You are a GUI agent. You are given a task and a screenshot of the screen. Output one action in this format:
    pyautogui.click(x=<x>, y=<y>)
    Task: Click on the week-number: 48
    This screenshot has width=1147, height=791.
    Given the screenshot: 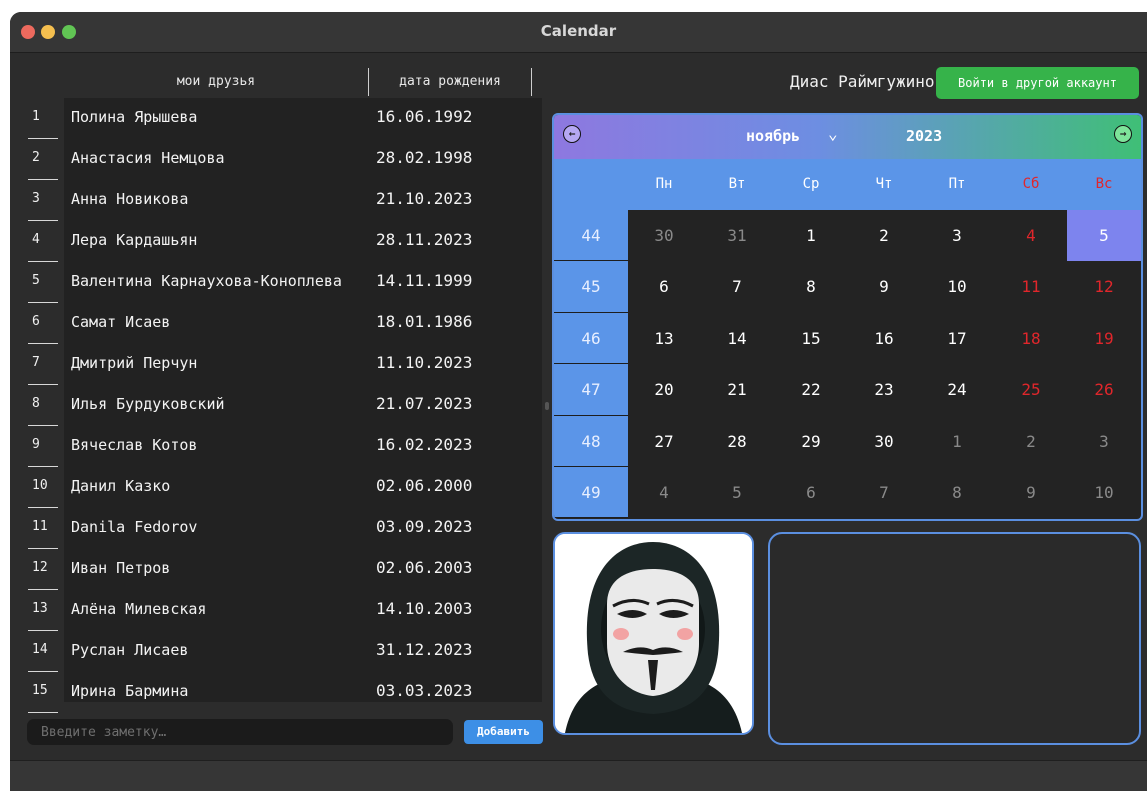 What is the action you would take?
    pyautogui.click(x=591, y=441)
    